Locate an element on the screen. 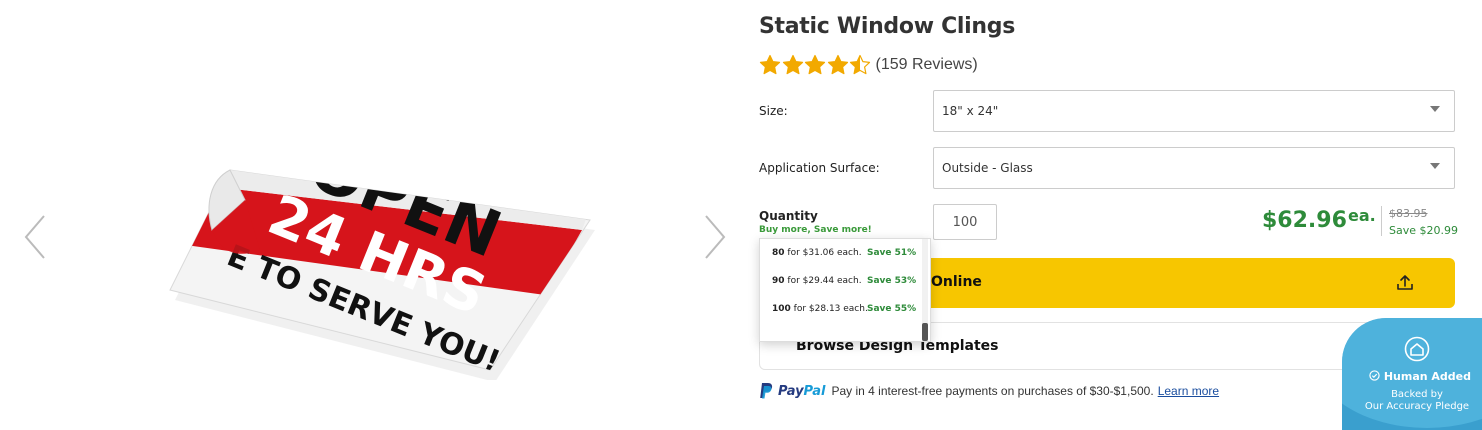  tier-option: 80 for $31.06 each. Save 51% is located at coordinates (844, 253).